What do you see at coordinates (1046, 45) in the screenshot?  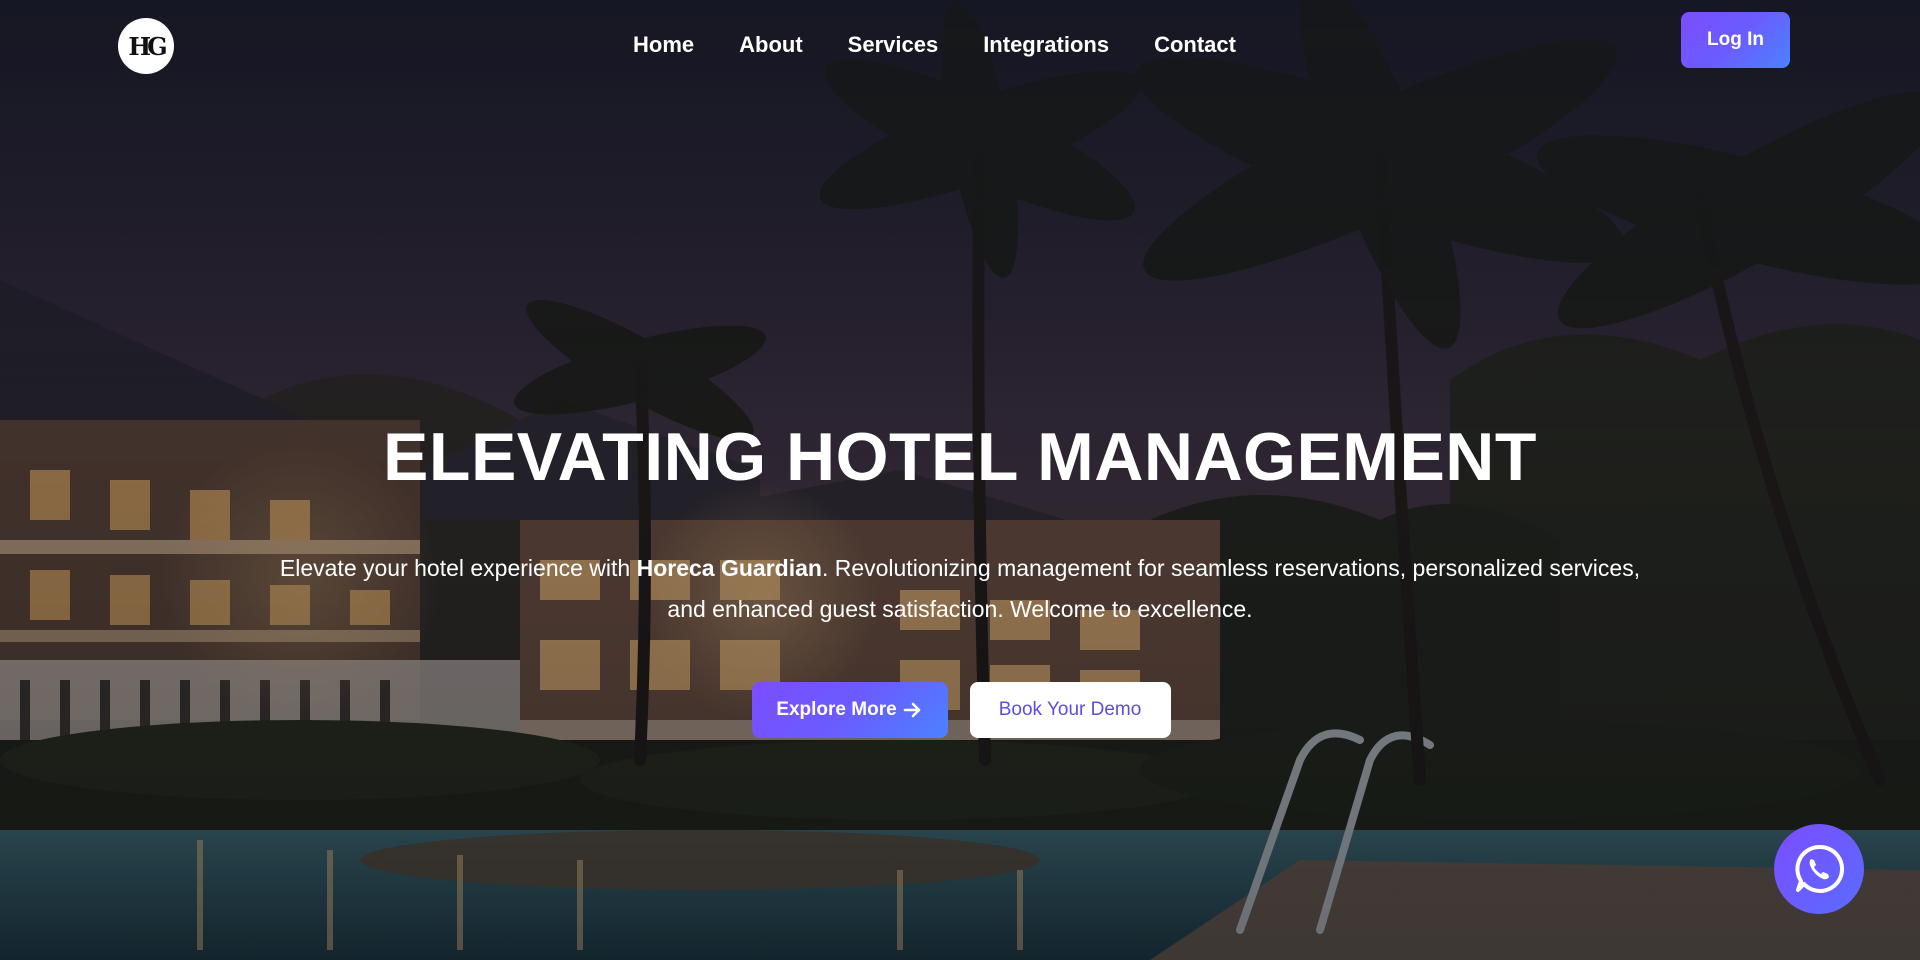 I see `nav-link-integrations: Integrations` at bounding box center [1046, 45].